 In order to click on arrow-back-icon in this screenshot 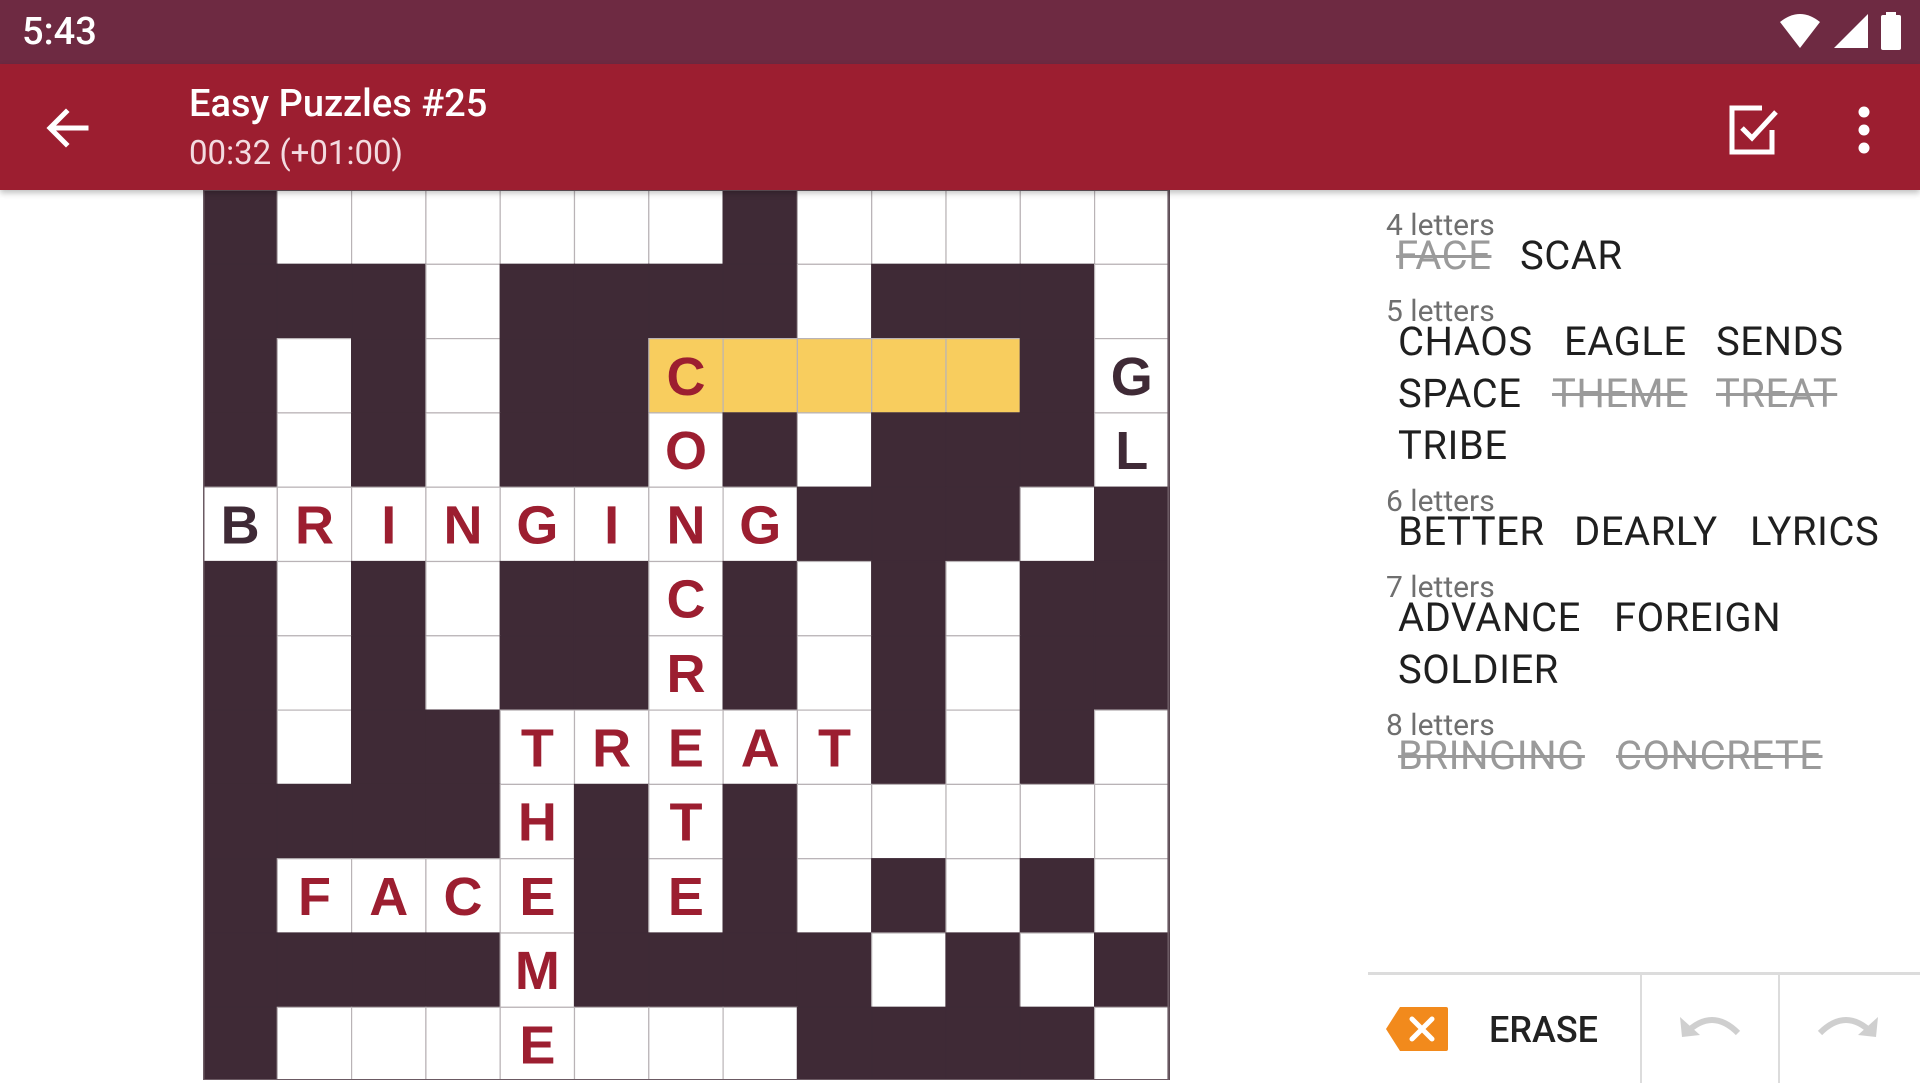, I will do `click(67, 128)`.